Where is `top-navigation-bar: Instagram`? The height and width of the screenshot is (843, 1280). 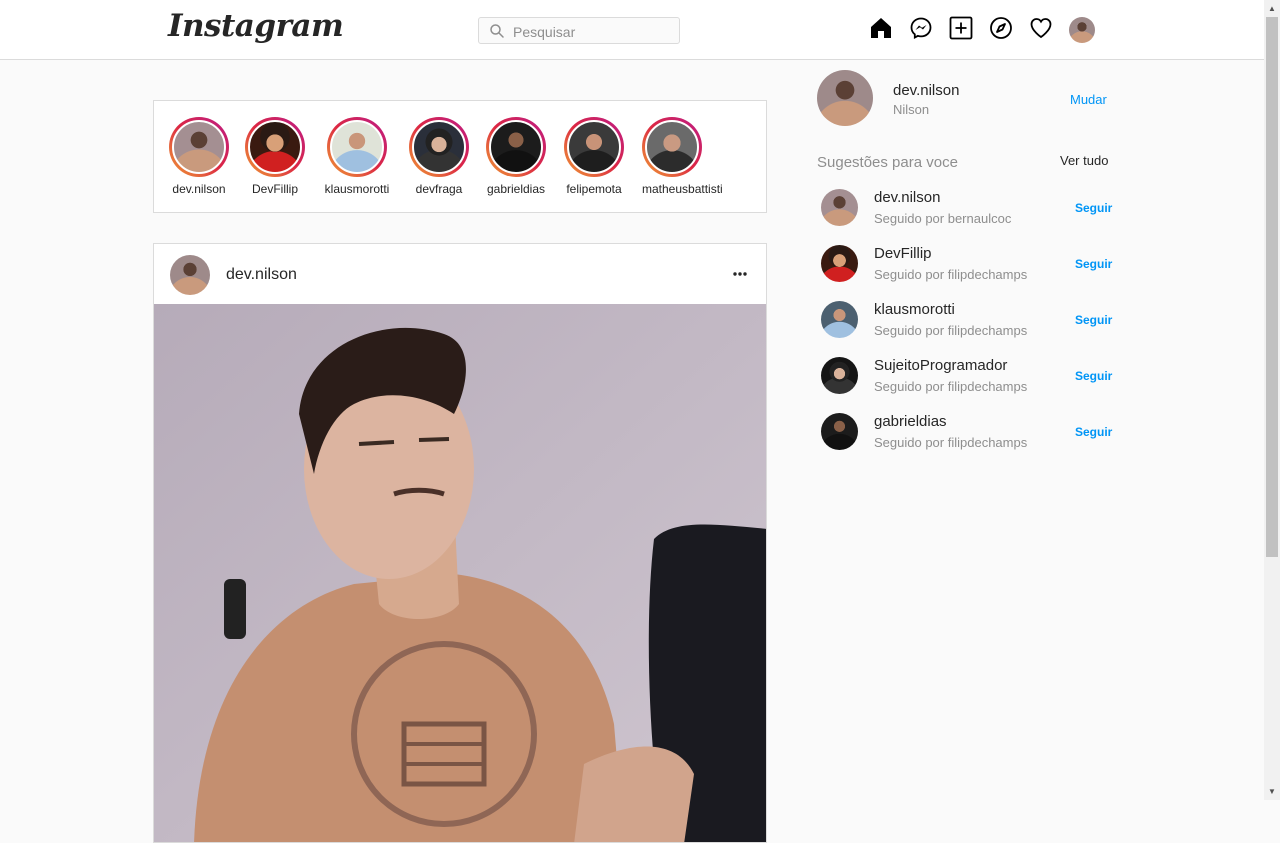
top-navigation-bar: Instagram is located at coordinates (632, 30).